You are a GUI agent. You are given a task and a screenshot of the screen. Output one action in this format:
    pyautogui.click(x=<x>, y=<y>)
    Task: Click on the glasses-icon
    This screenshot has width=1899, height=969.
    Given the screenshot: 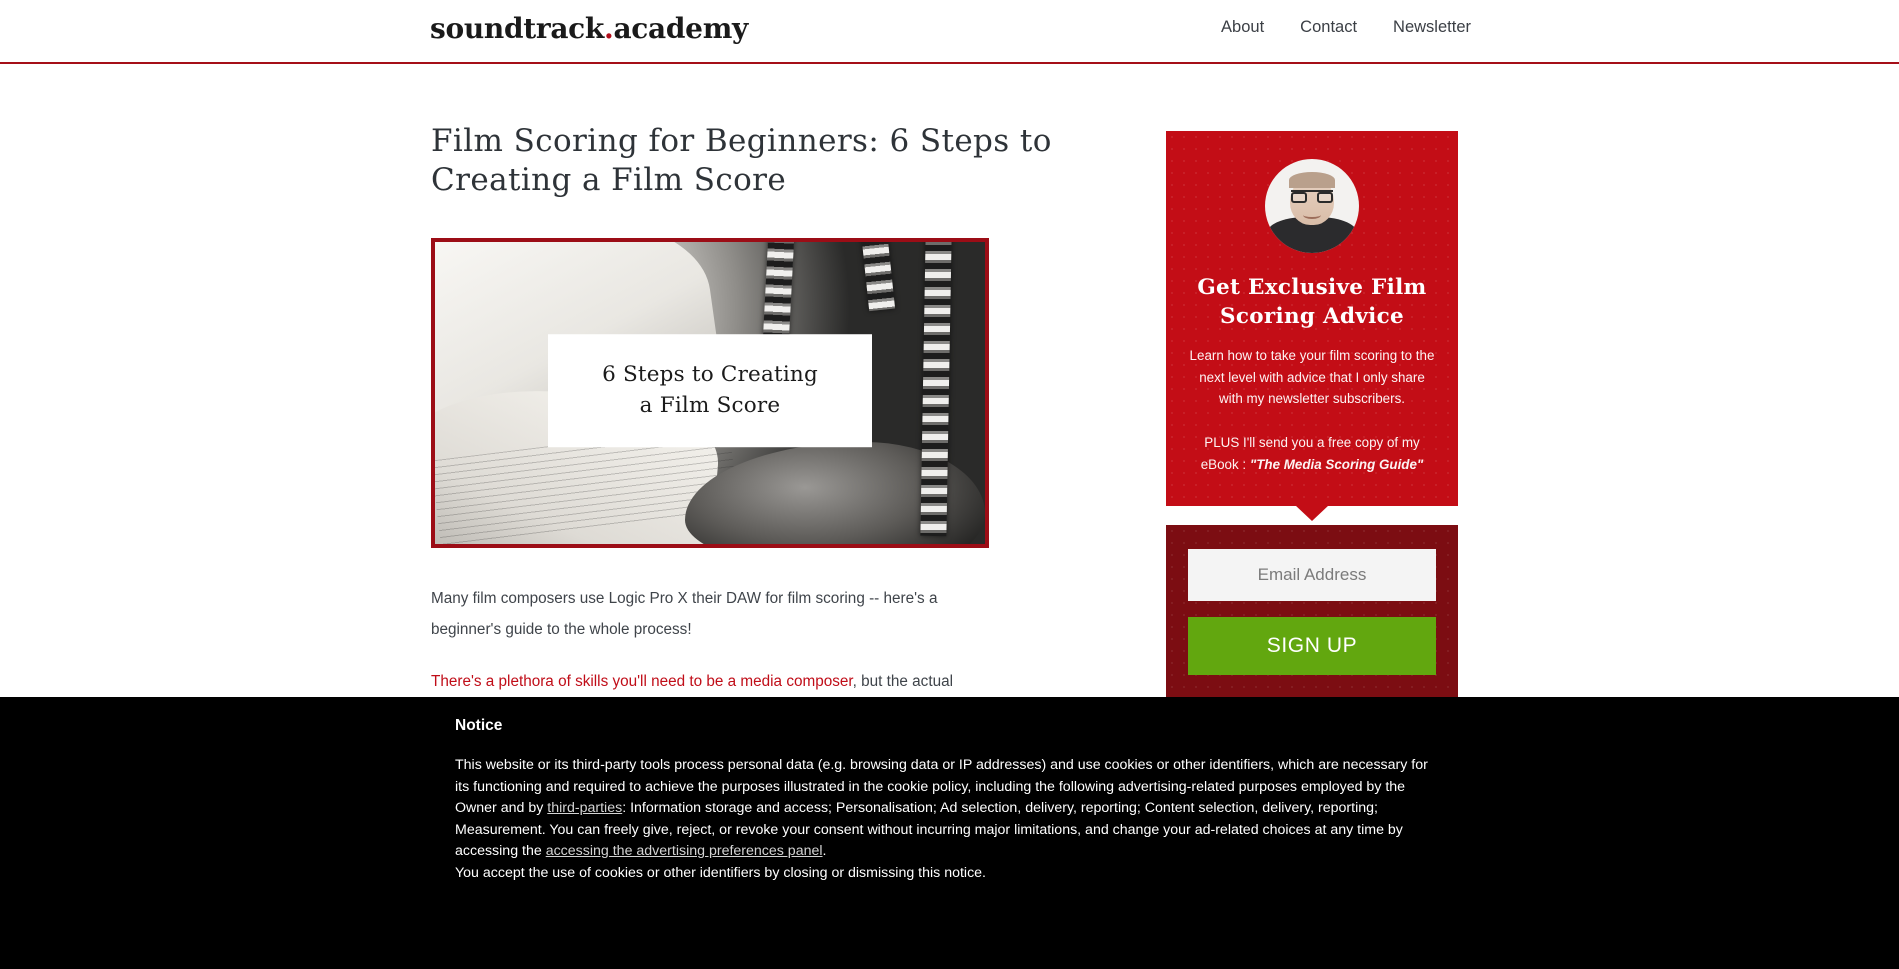 What is the action you would take?
    pyautogui.click(x=1312, y=196)
    